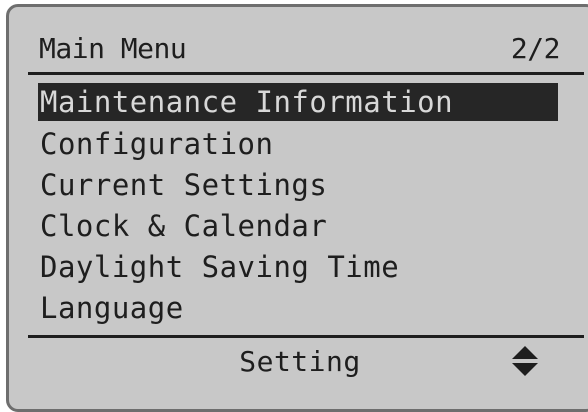 This screenshot has height=412, width=588. I want to click on menu-item-clock-calendar: Clock & Calendar, so click(298, 226).